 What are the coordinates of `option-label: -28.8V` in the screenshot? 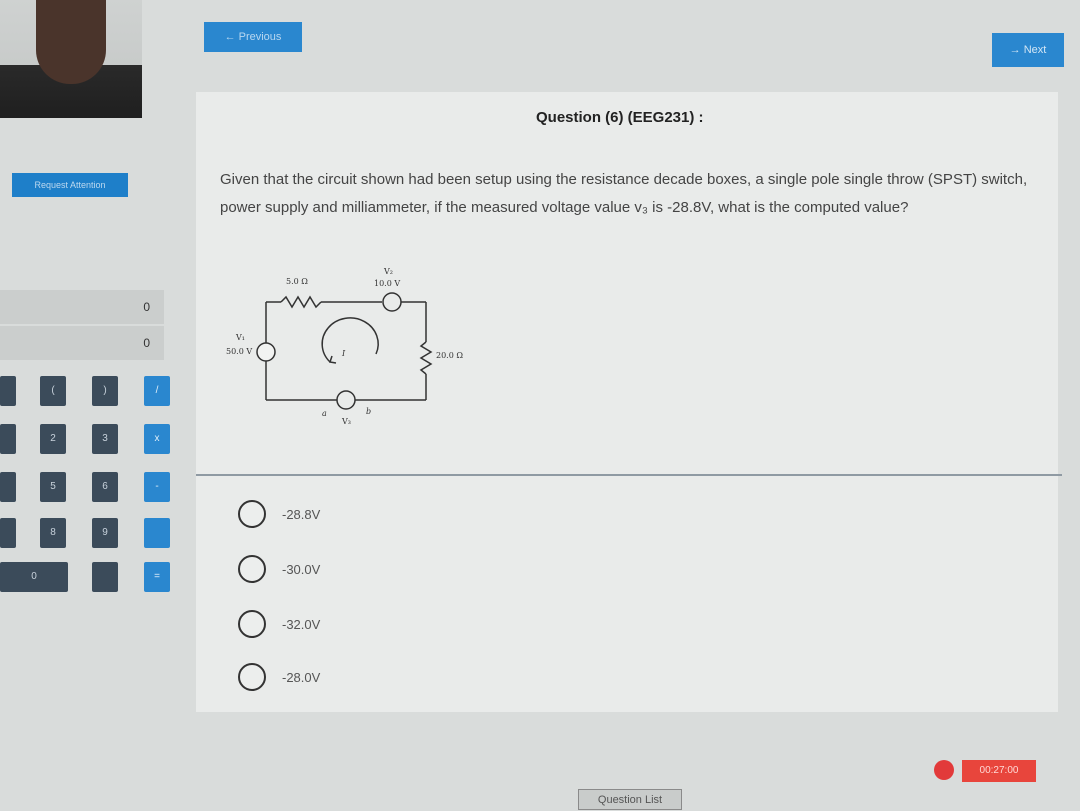 It's located at (301, 514).